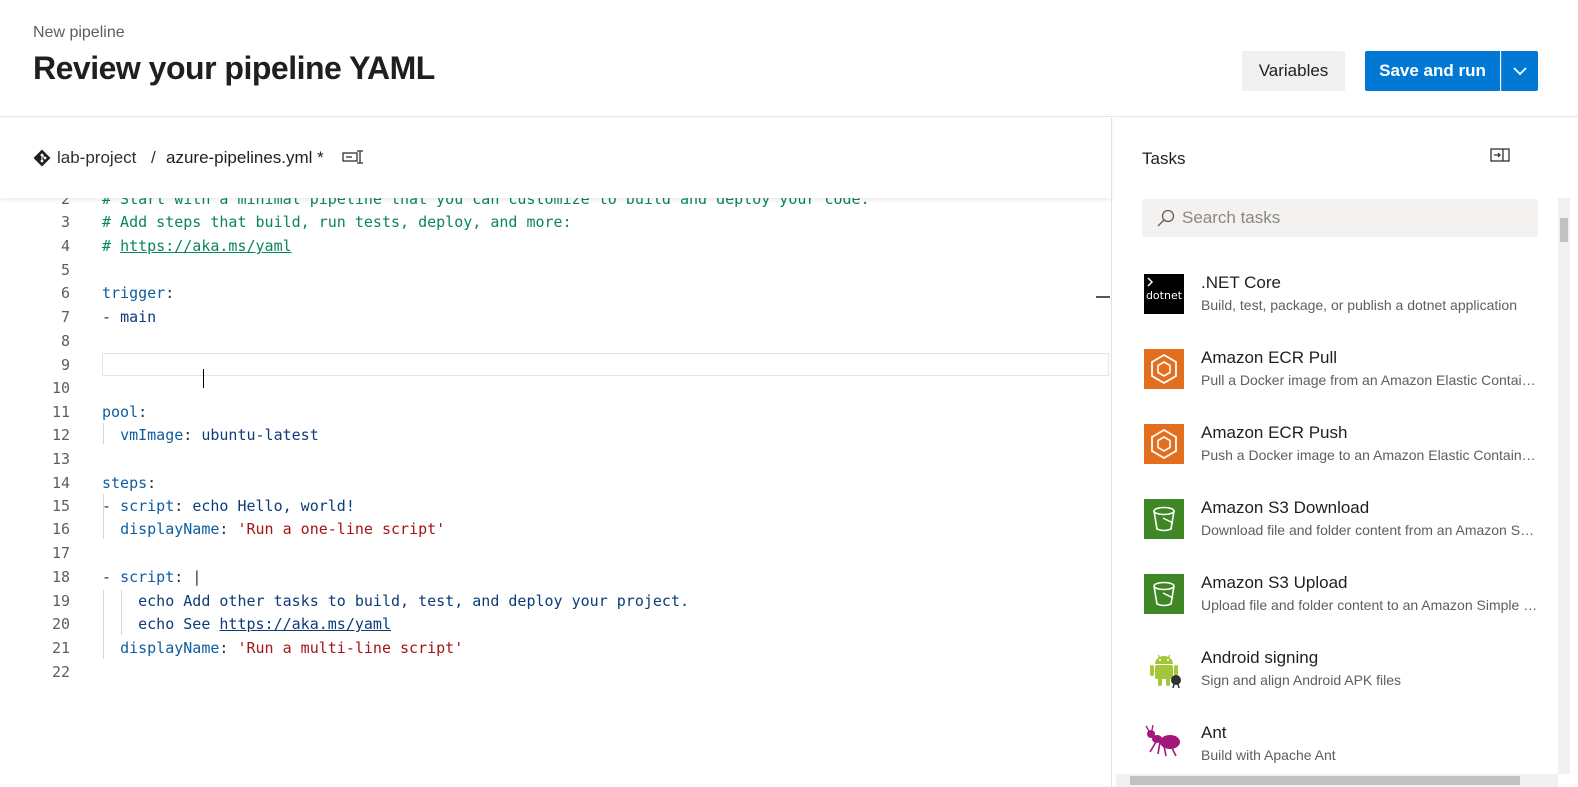 This screenshot has height=787, width=1578. What do you see at coordinates (179, 624) in the screenshot?
I see `yaml-value: echo See` at bounding box center [179, 624].